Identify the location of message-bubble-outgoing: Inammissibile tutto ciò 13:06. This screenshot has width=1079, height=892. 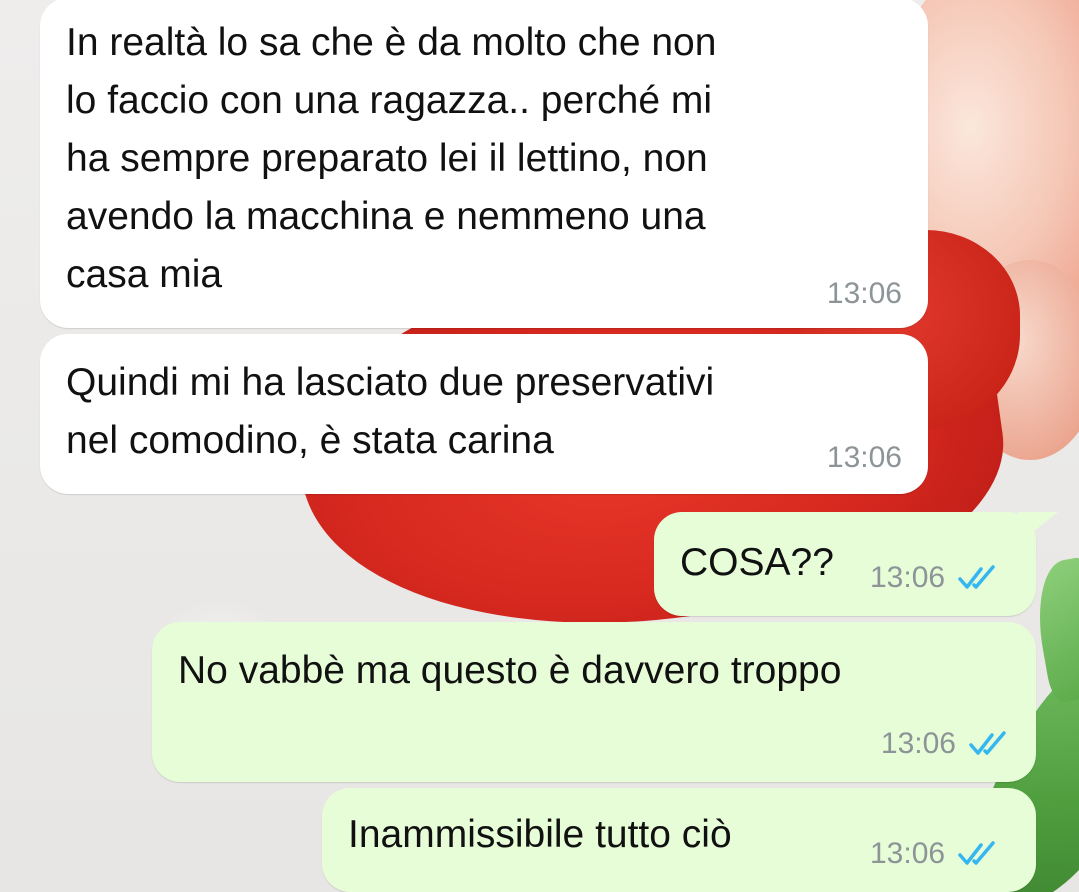
(679, 840).